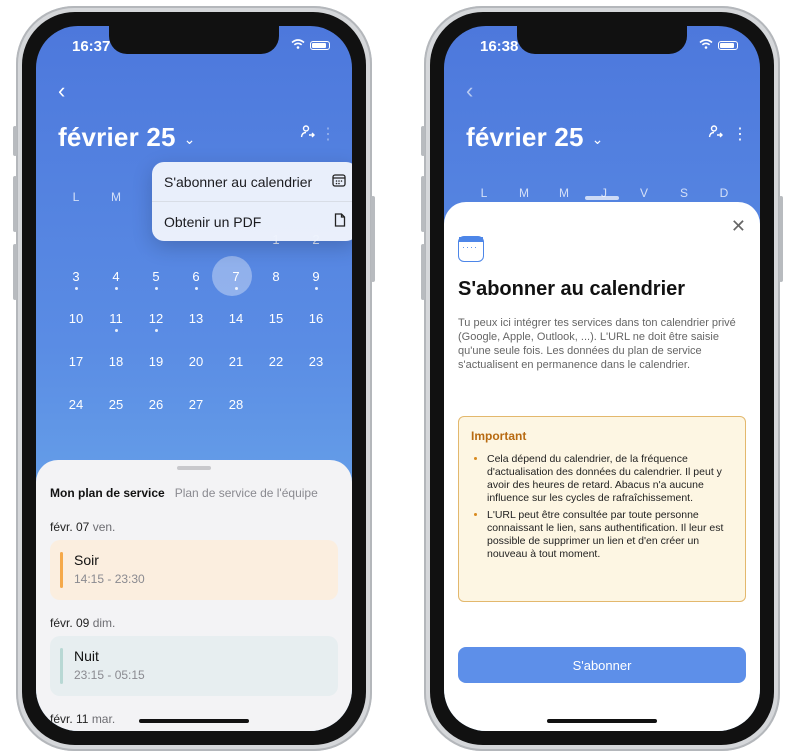 The width and height of the screenshot is (790, 753). What do you see at coordinates (499, 46) in the screenshot?
I see `status-time: 16:38` at bounding box center [499, 46].